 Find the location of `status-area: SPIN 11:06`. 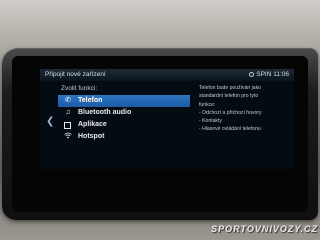

status-area: SPIN 11:06 is located at coordinates (269, 75).